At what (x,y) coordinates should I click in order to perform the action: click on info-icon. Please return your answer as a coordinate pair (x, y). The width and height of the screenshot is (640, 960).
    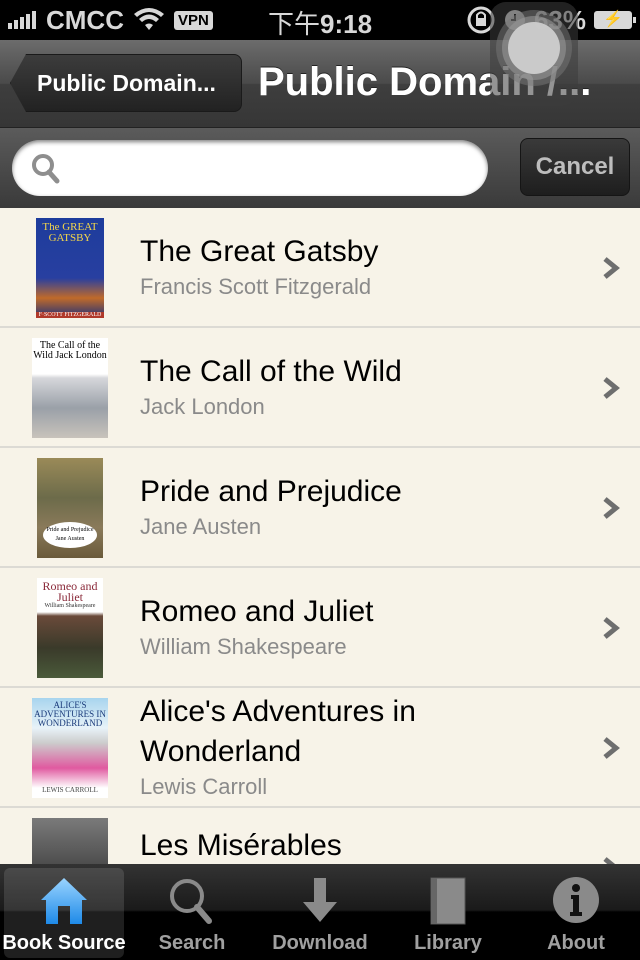
    Looking at the image, I should click on (576, 900).